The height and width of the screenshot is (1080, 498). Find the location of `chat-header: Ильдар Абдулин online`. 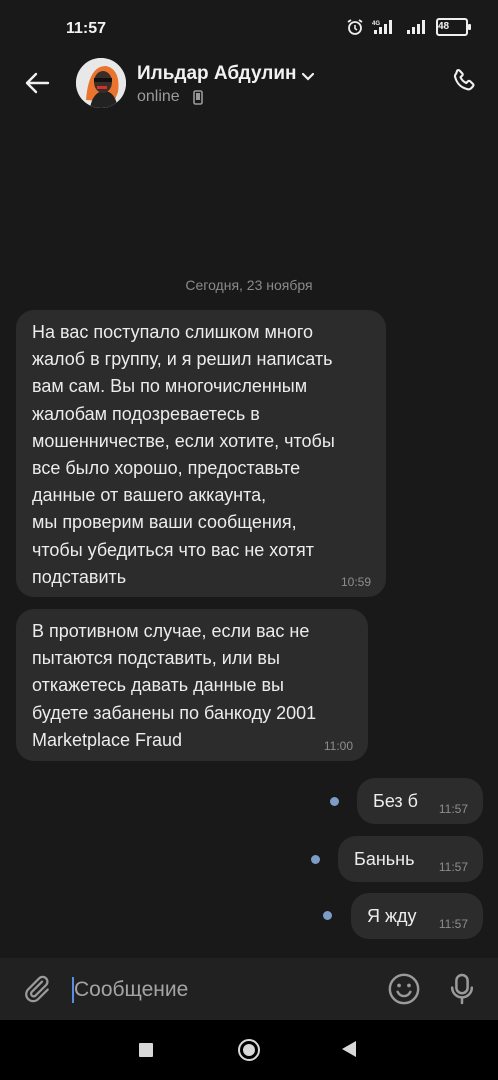

chat-header: Ильдар Абдулин online is located at coordinates (249, 89).